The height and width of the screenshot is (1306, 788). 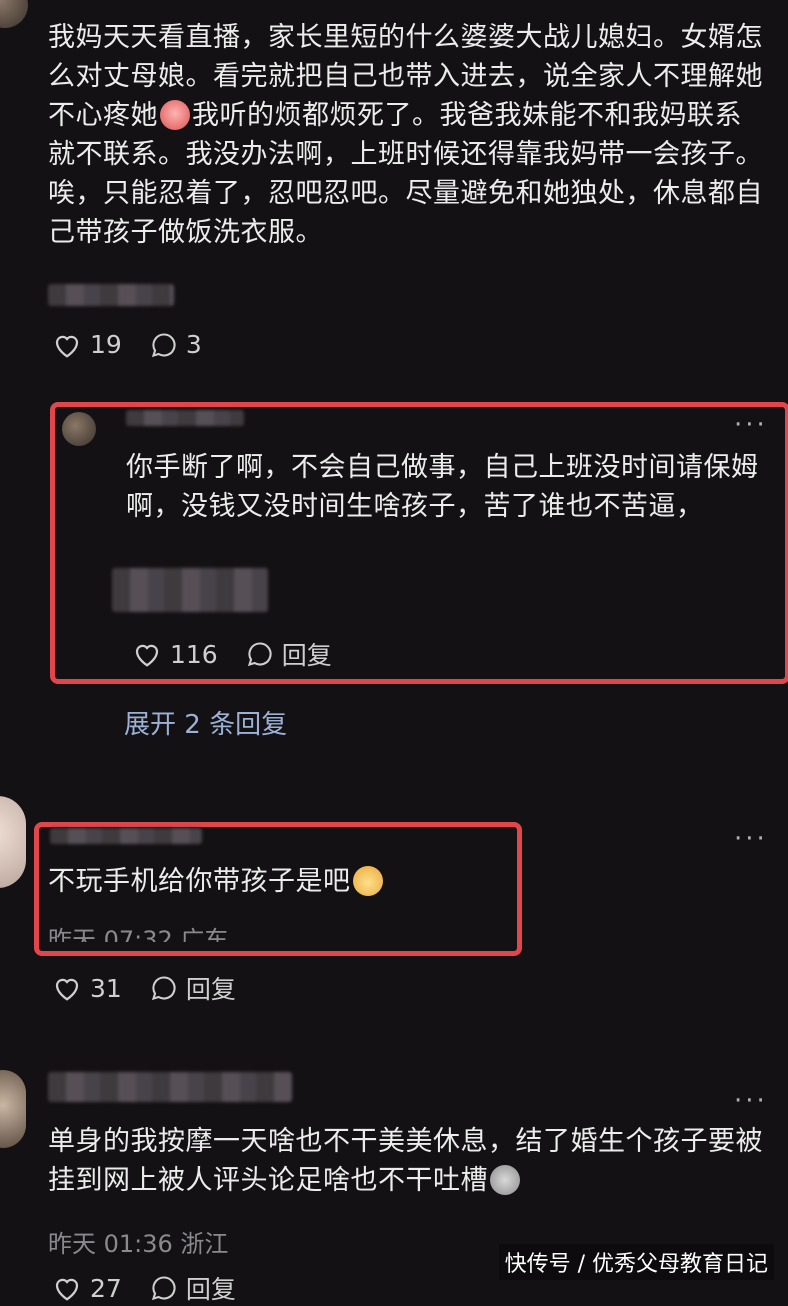 I want to click on like-button: 19, so click(x=87, y=344).